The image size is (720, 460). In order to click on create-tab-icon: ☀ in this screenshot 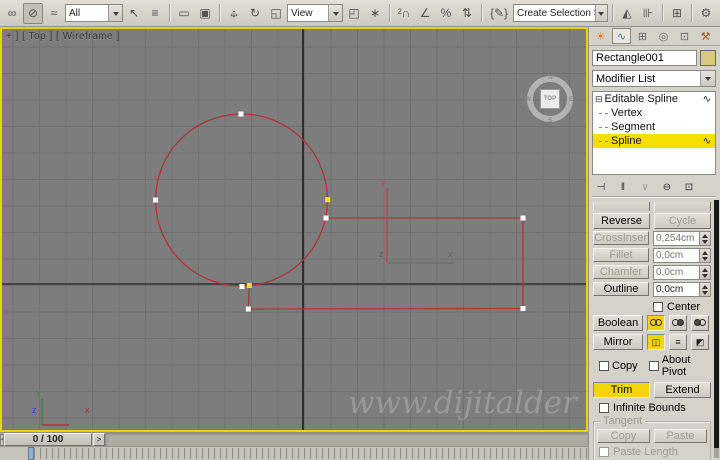, I will do `click(600, 36)`.